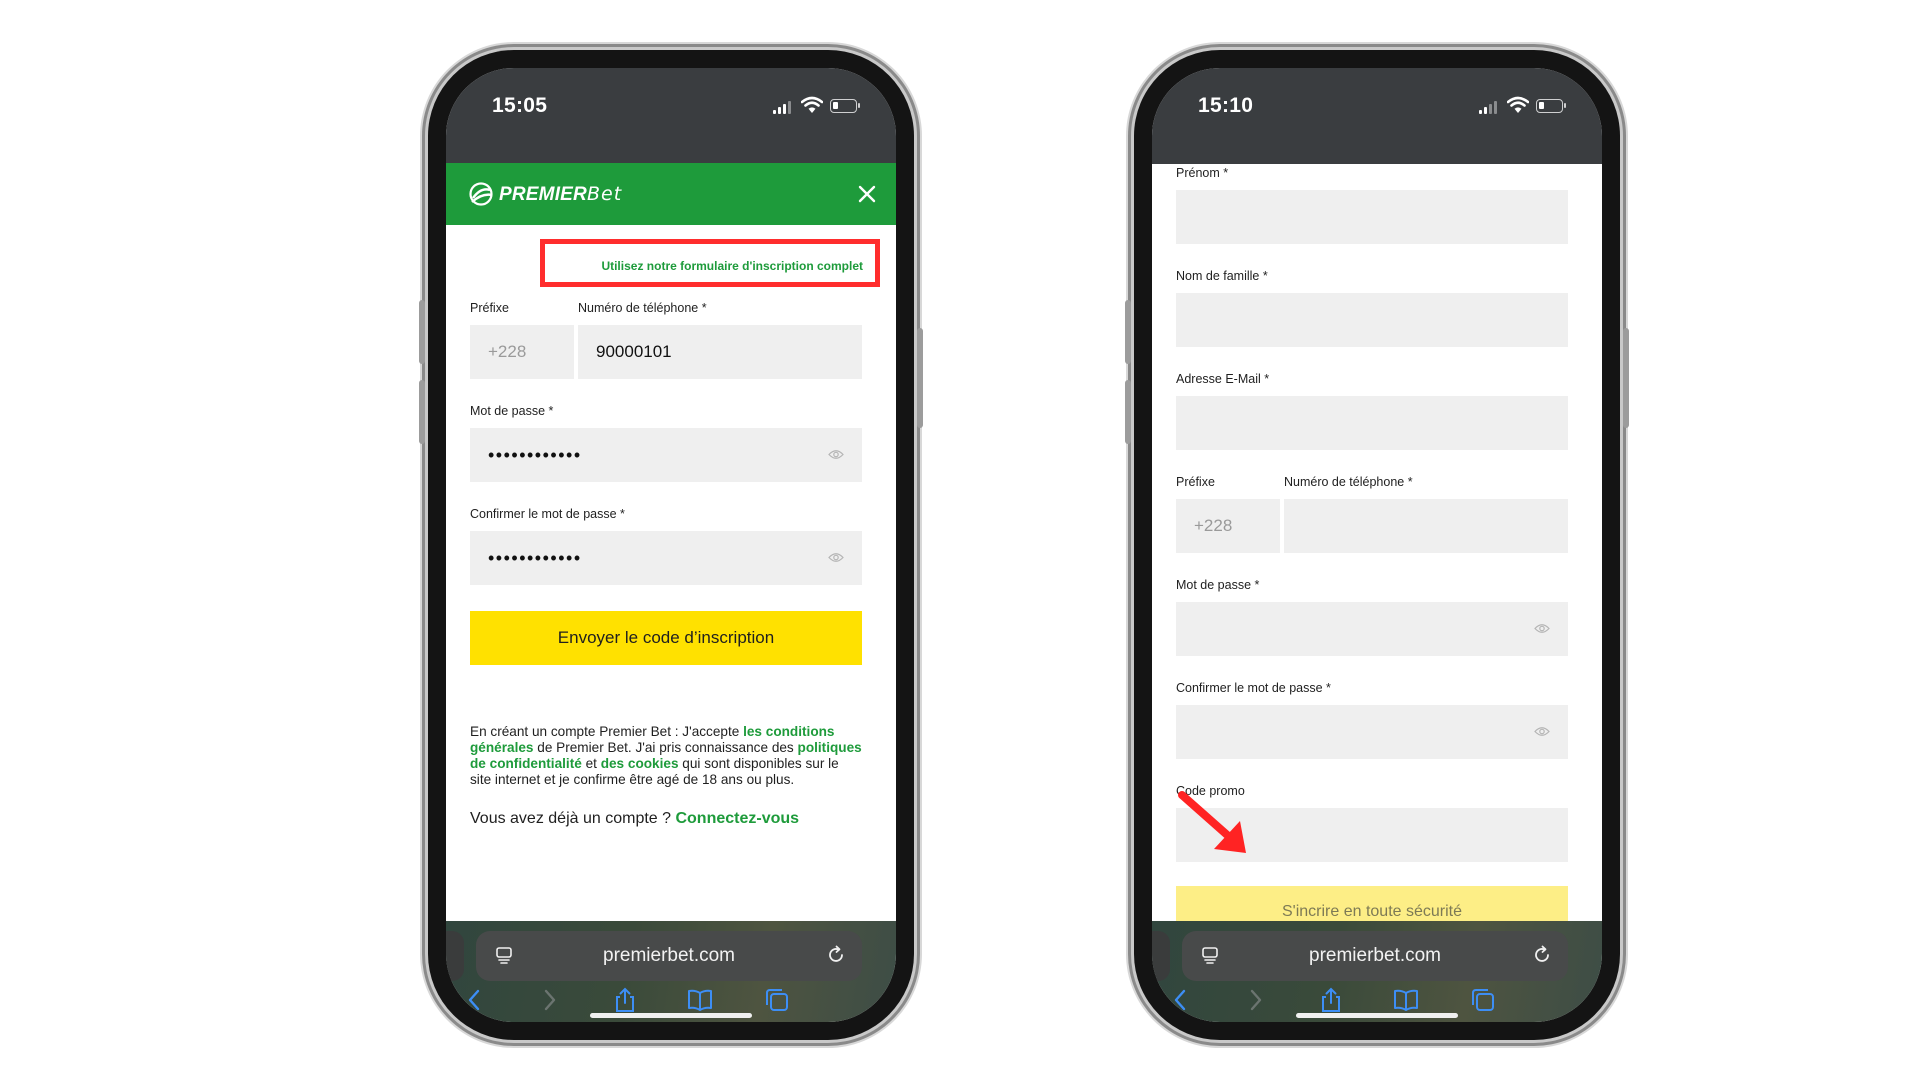  What do you see at coordinates (1226, 105) in the screenshot?
I see `status-time: 15:10` at bounding box center [1226, 105].